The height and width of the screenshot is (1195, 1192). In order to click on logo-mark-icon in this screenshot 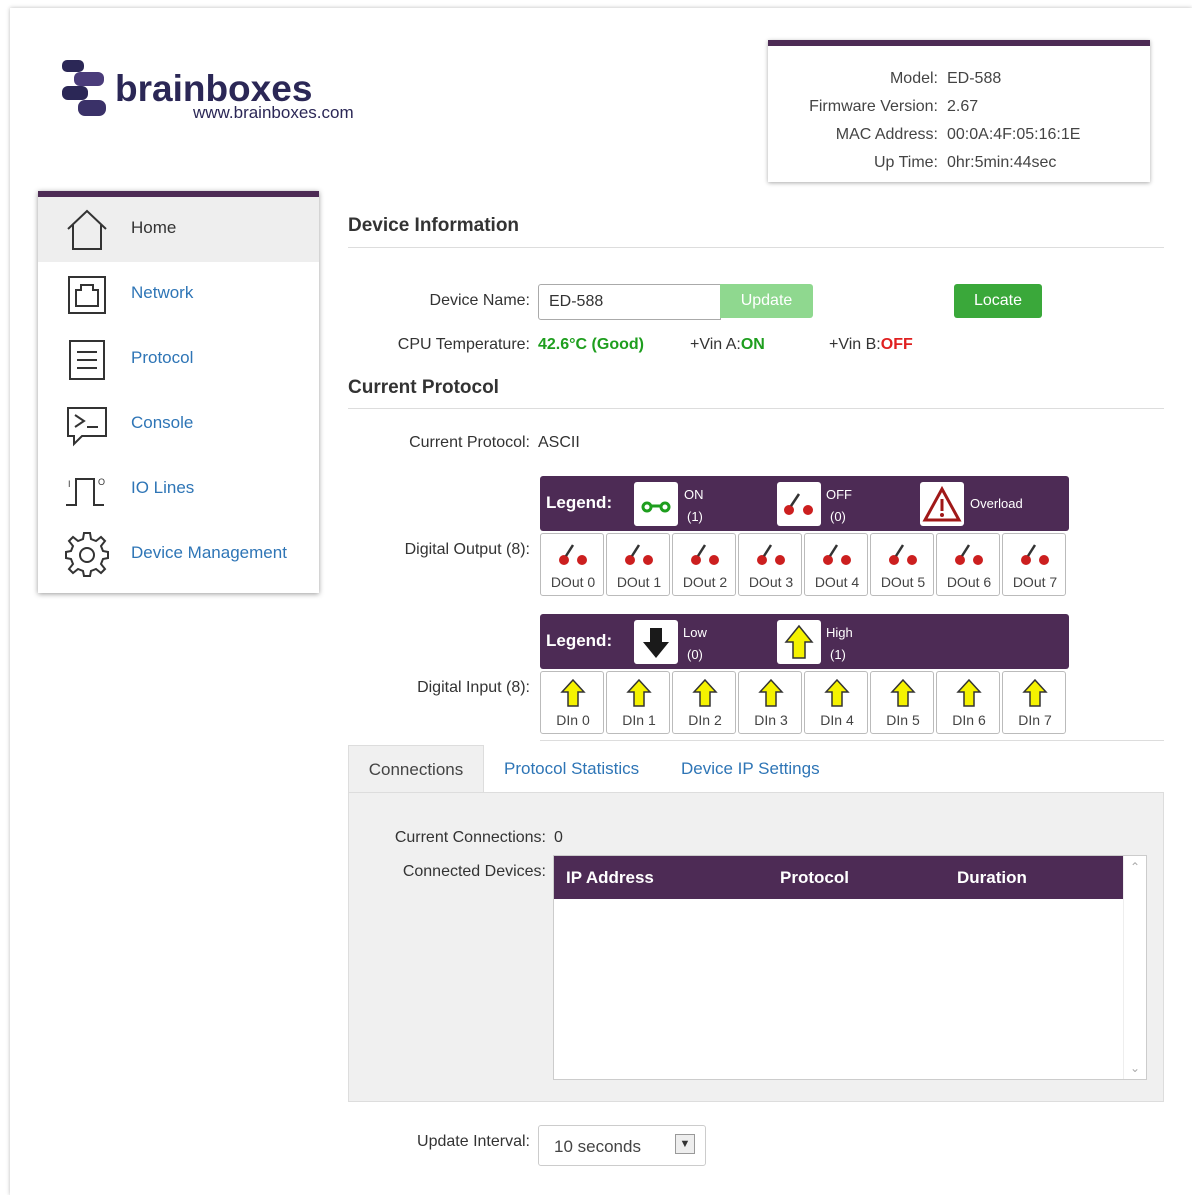, I will do `click(84, 88)`.